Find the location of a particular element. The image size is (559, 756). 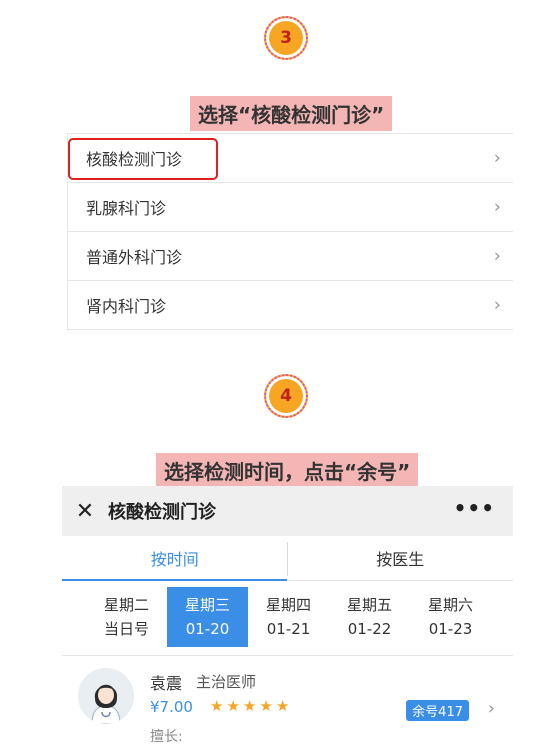

day-date: 当日号 is located at coordinates (126, 629).